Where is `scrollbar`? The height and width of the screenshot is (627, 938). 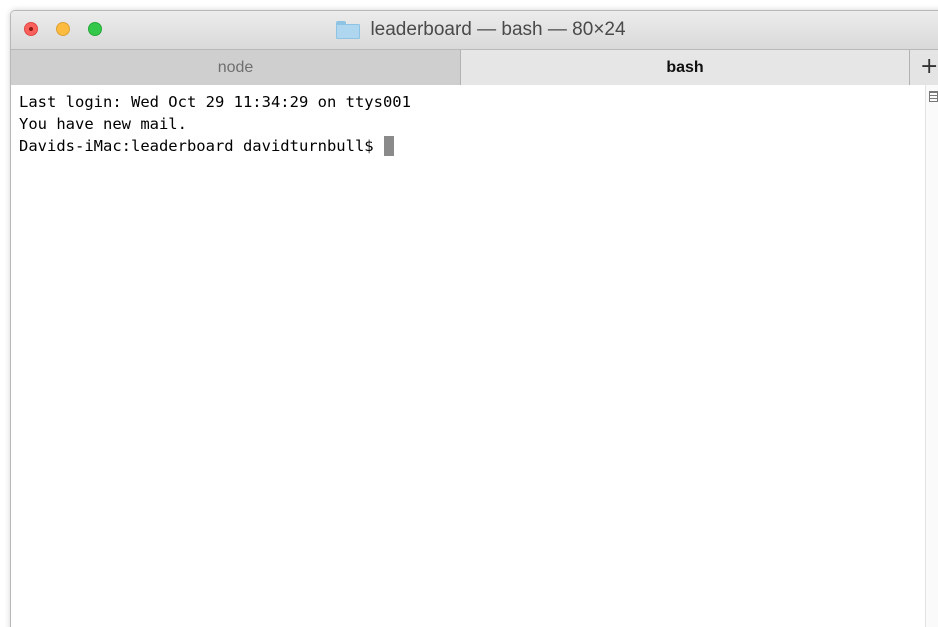 scrollbar is located at coordinates (931, 356).